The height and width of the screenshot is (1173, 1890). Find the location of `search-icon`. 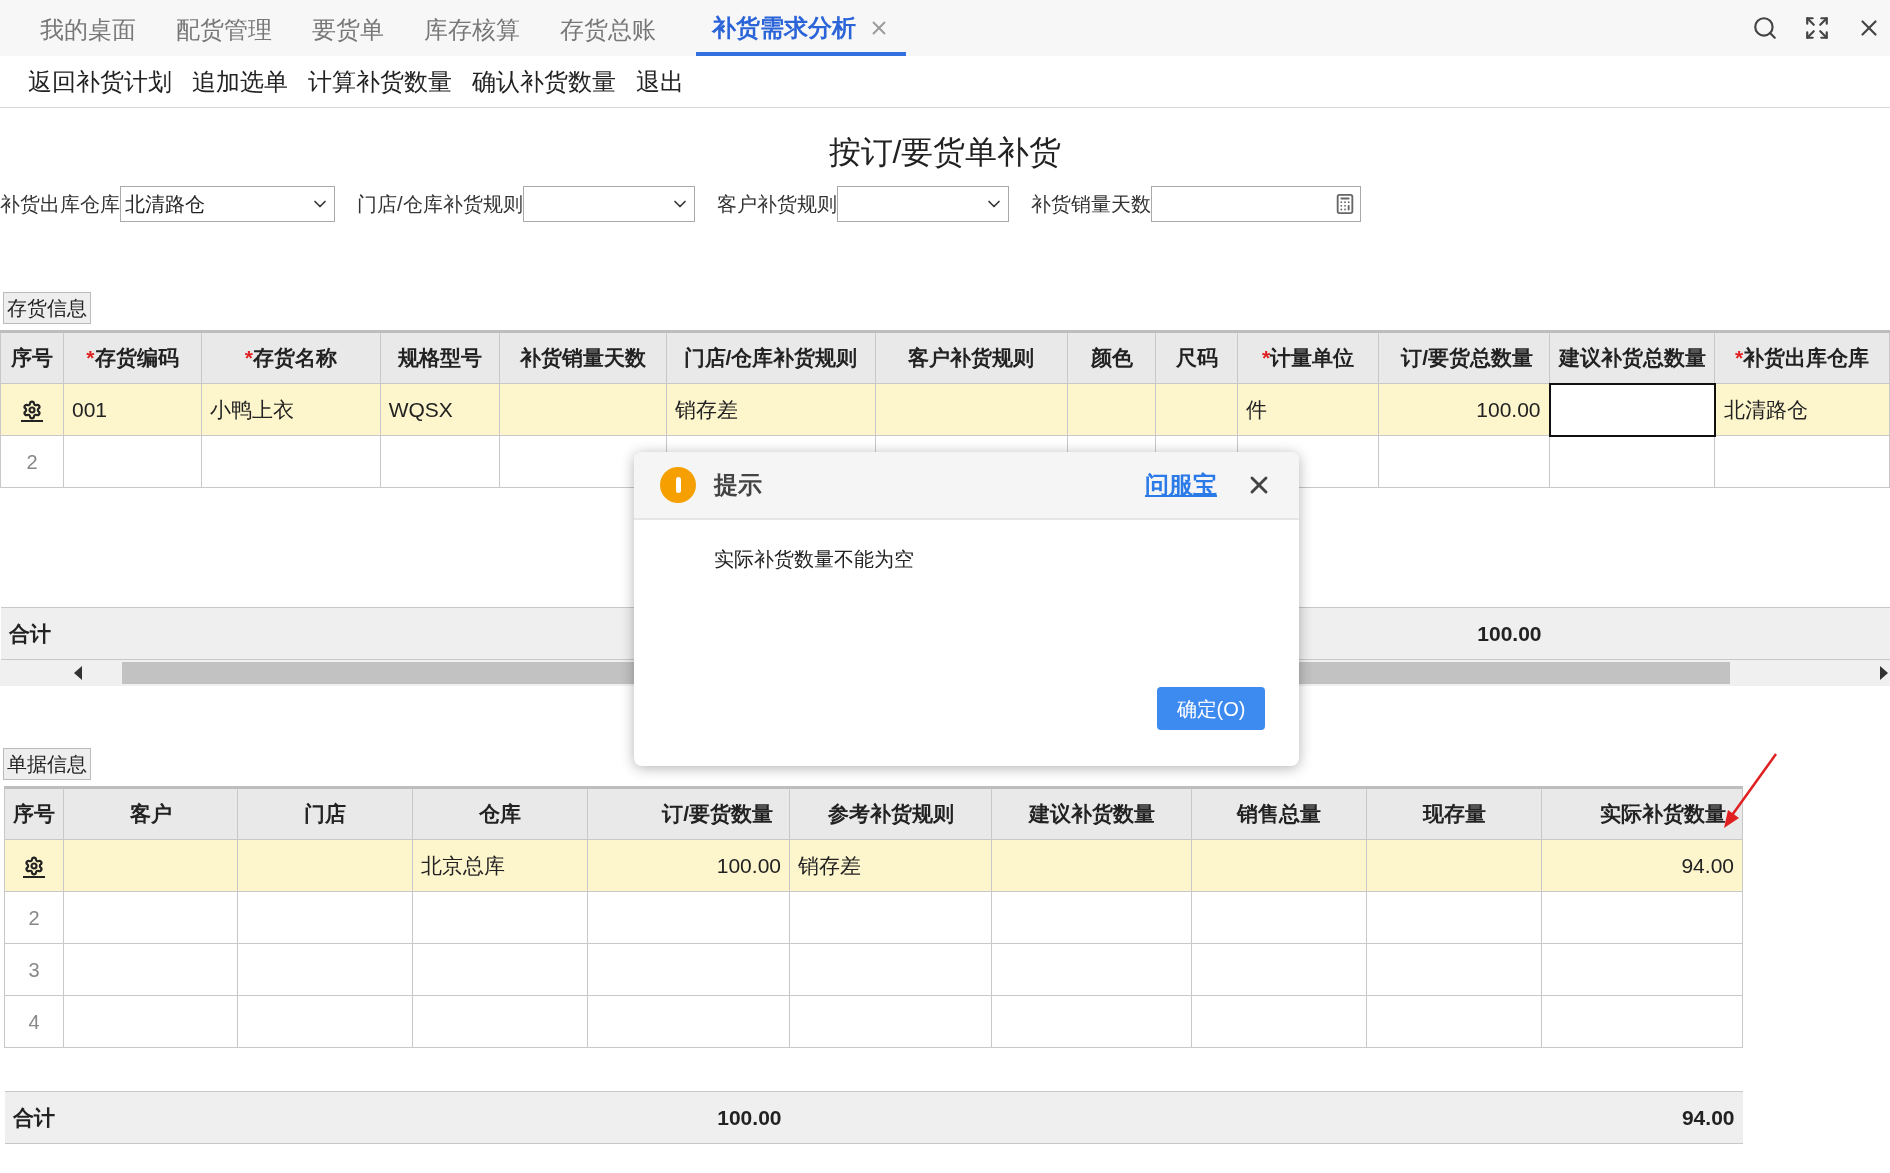

search-icon is located at coordinates (1765, 28).